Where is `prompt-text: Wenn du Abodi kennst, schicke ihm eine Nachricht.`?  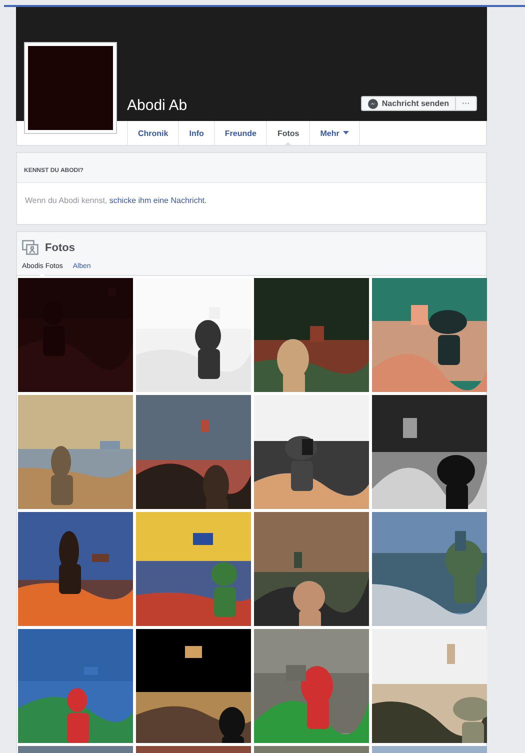 prompt-text: Wenn du Abodi kennst, schicke ihm eine Nachricht. is located at coordinates (116, 200).